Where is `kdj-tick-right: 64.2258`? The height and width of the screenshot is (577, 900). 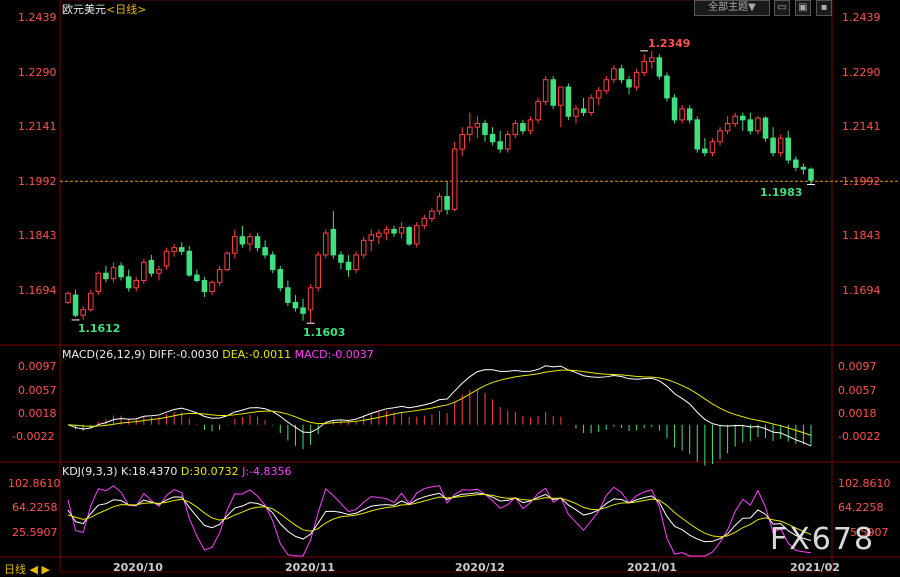
kdj-tick-right: 64.2258 is located at coordinates (861, 507).